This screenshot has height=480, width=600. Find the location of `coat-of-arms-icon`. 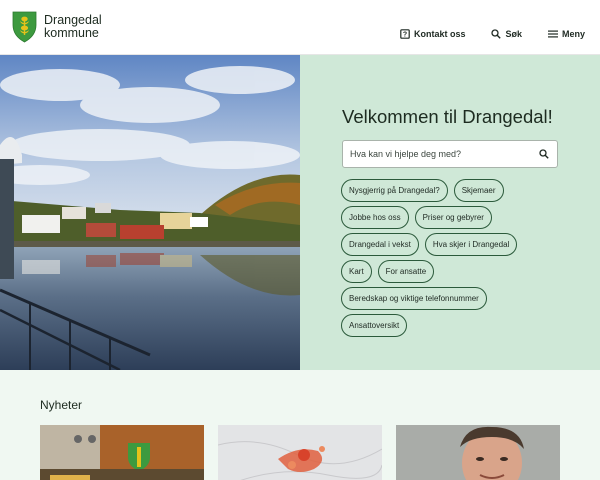

coat-of-arms-icon is located at coordinates (24, 27).